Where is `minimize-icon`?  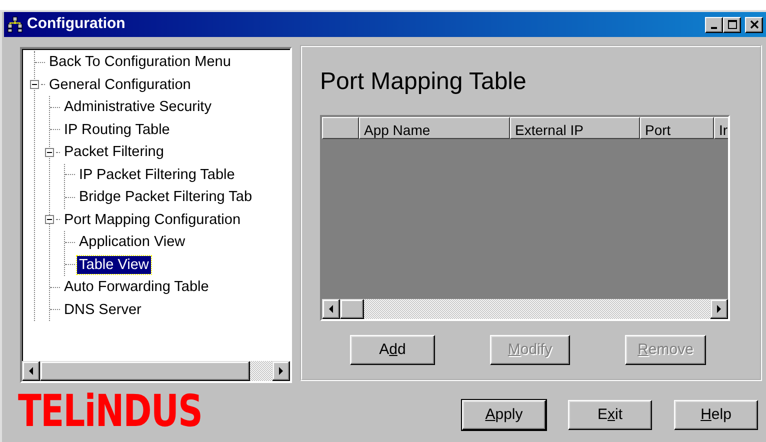
minimize-icon is located at coordinates (714, 28).